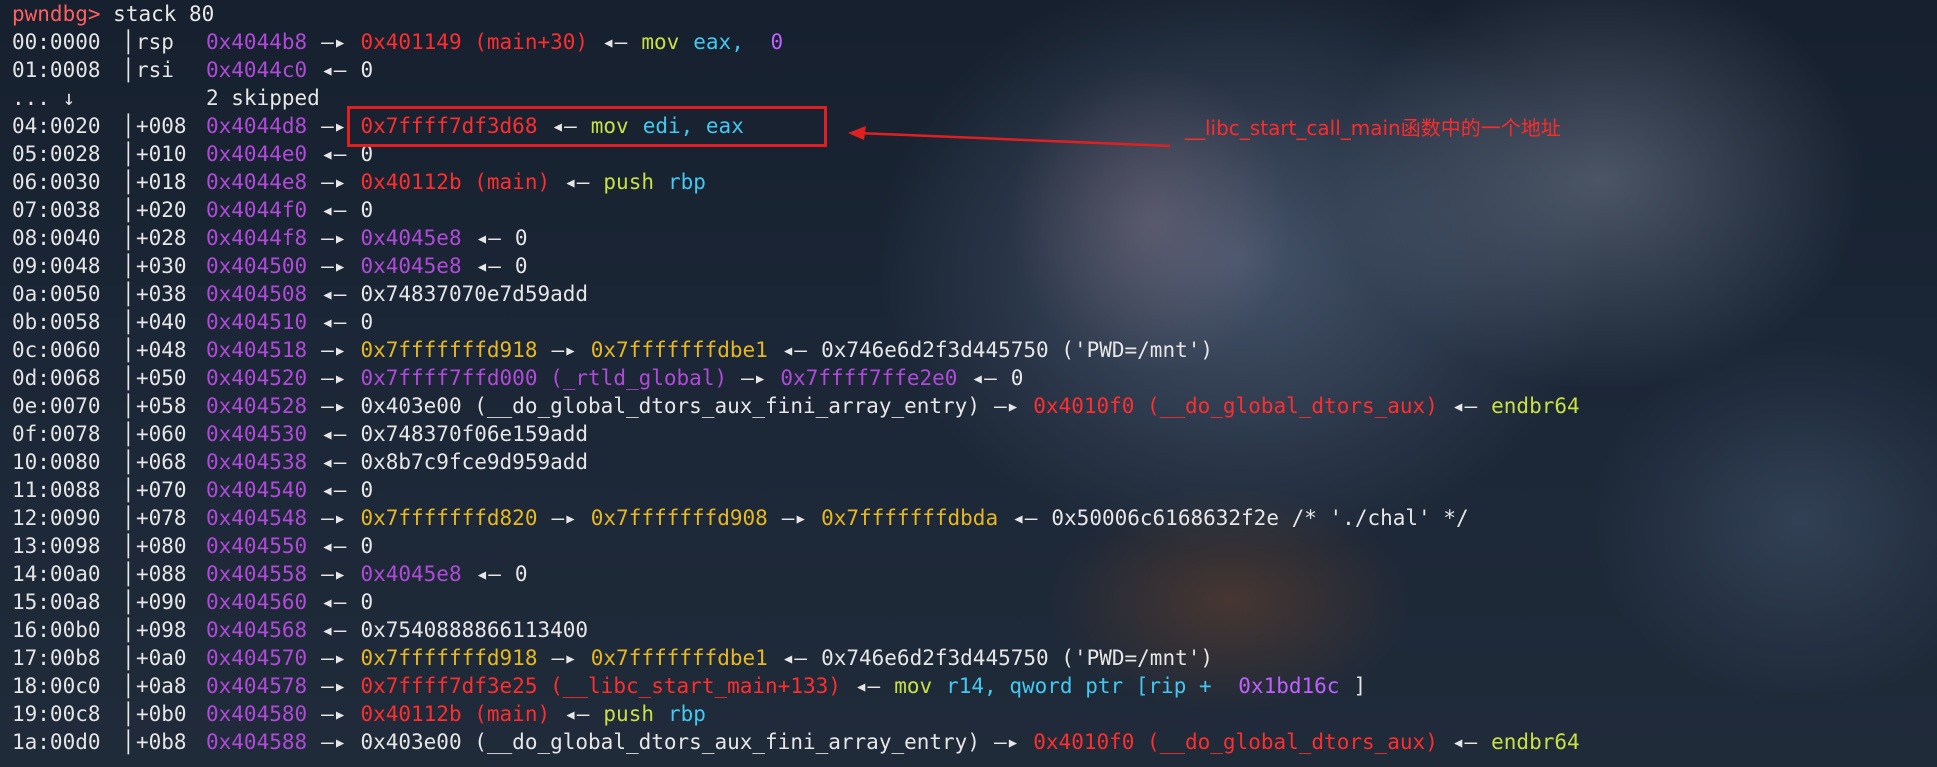  What do you see at coordinates (1009, 137) in the screenshot?
I see `annotation-arrow-icon` at bounding box center [1009, 137].